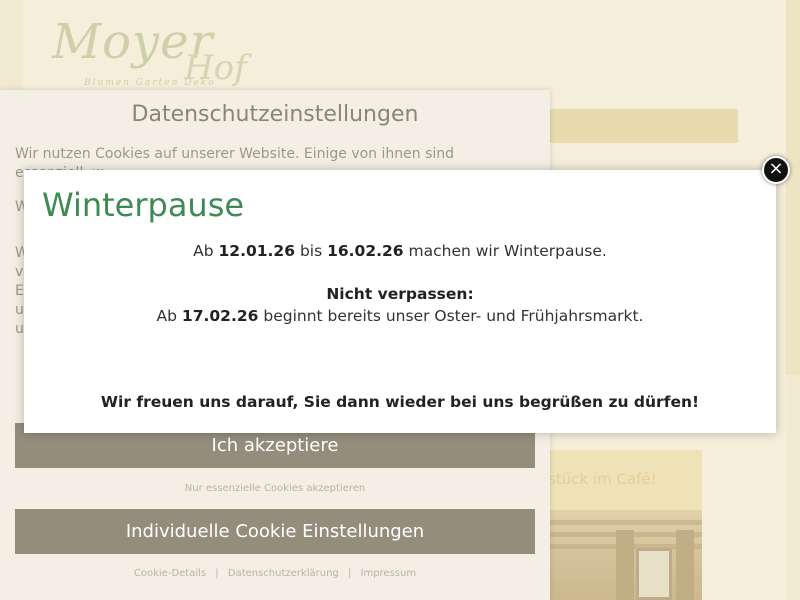  I want to click on close-icon: ×, so click(776, 168).